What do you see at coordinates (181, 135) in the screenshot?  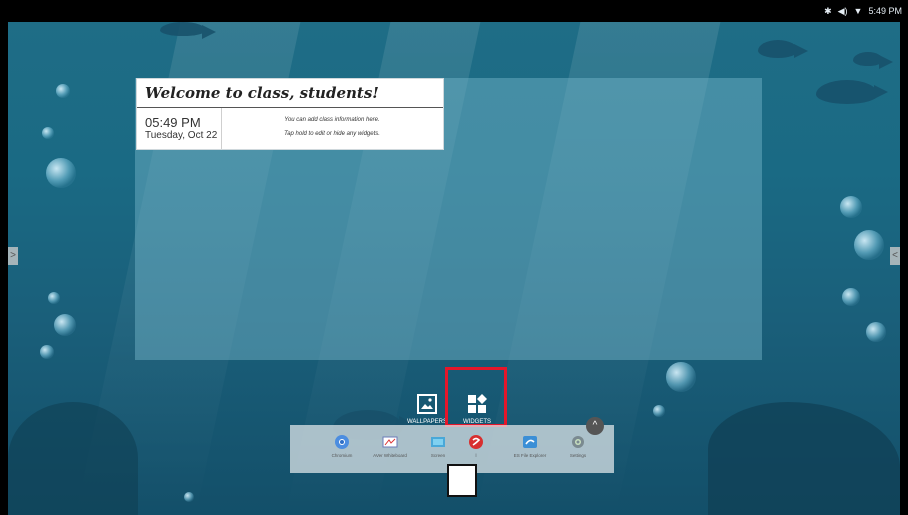 I see `clock-date: Tuesday, Oct 22` at bounding box center [181, 135].